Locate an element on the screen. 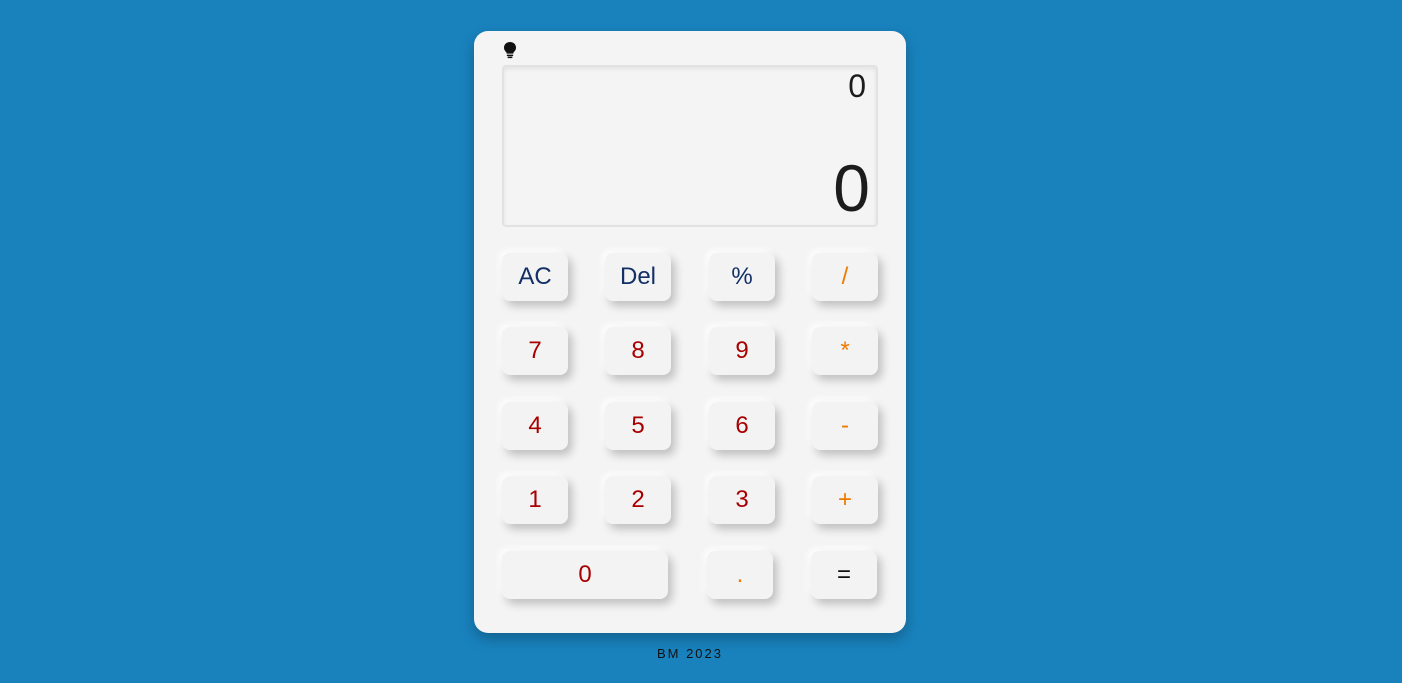 Image resolution: width=1402 pixels, height=683 pixels. percent-button: % is located at coordinates (742, 277).